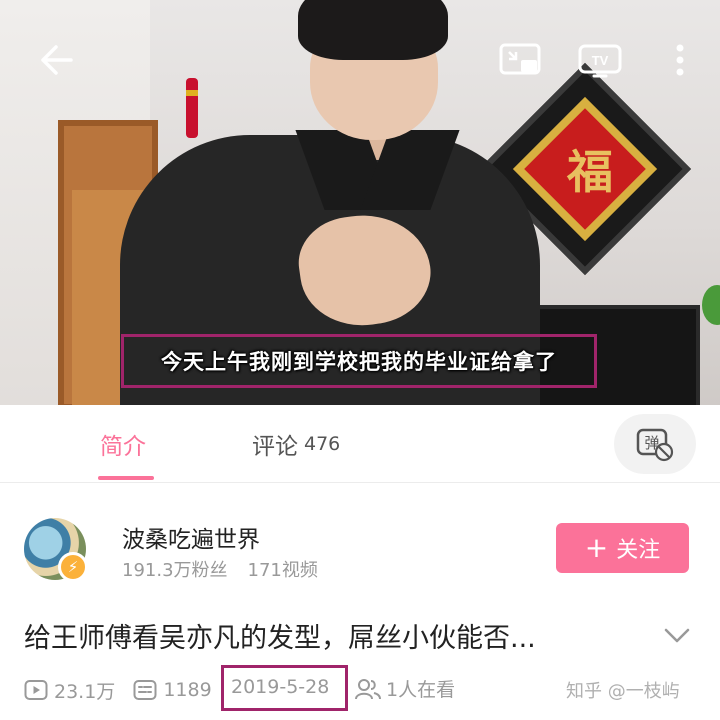 This screenshot has width=720, height=720. I want to click on watching-count: 1人在看, so click(421, 690).